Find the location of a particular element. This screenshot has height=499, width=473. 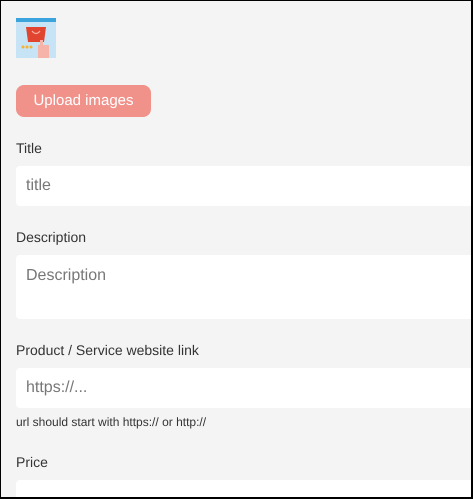

description-field: Description is located at coordinates (243, 287).